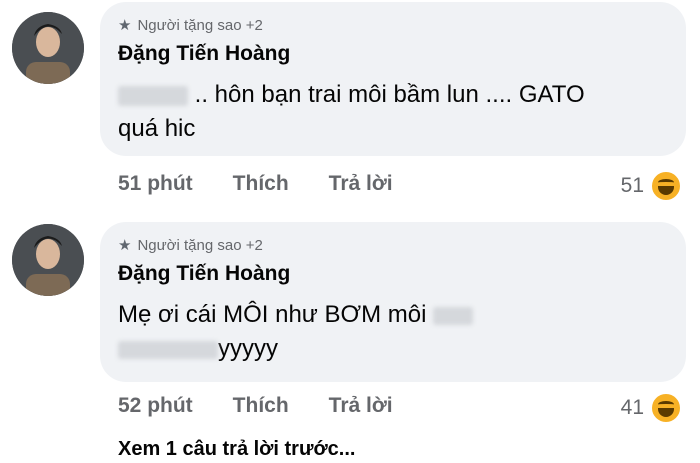  Describe the element at coordinates (398, 332) in the screenshot. I see `comment-text: Mẹ ơi cái MÔI như BƠM môi yyyyy` at that location.